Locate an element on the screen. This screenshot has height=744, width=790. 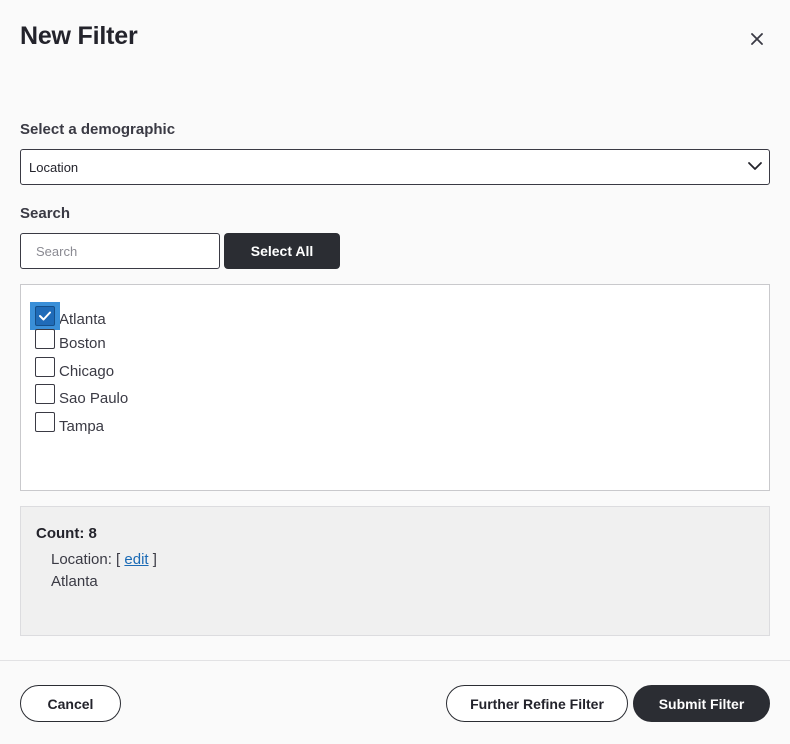
checkbox-atlanta is located at coordinates (45, 316).